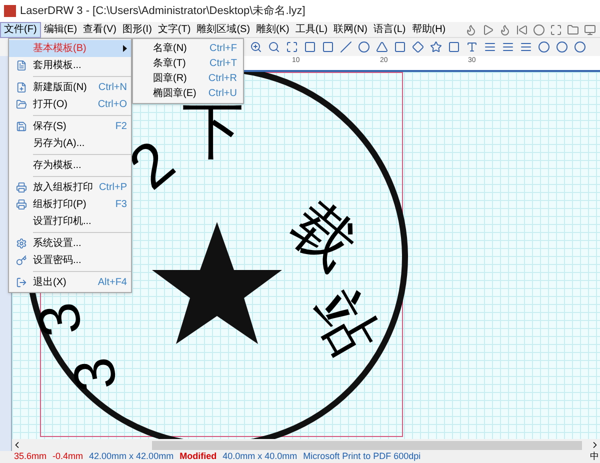 The width and height of the screenshot is (600, 463). Describe the element at coordinates (382, 47) in the screenshot. I see `triangle-icon` at that location.